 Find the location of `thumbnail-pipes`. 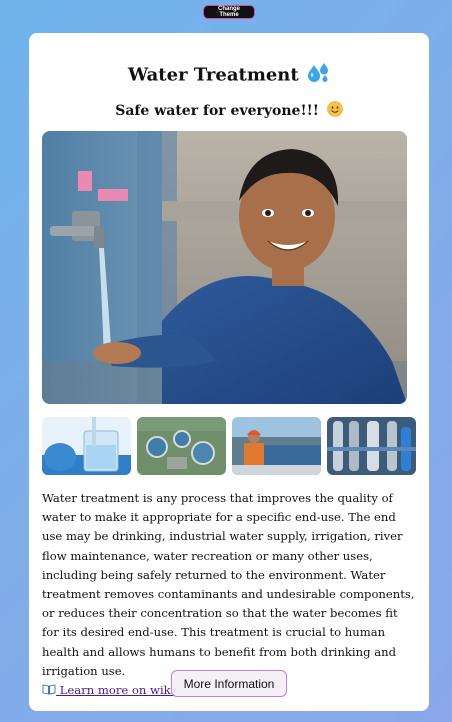

thumbnail-pipes is located at coordinates (371, 446).